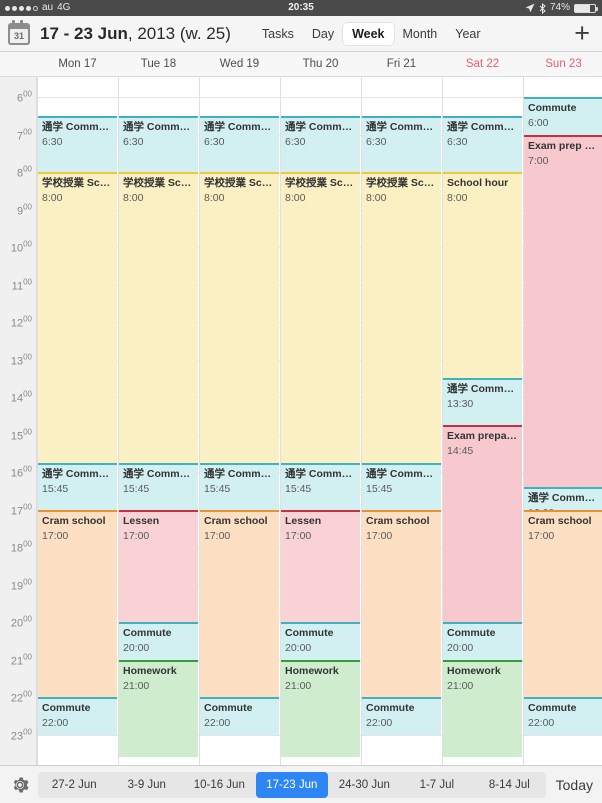  What do you see at coordinates (364, 785) in the screenshot?
I see `week-nav-item-4: 24-30 Jun` at bounding box center [364, 785].